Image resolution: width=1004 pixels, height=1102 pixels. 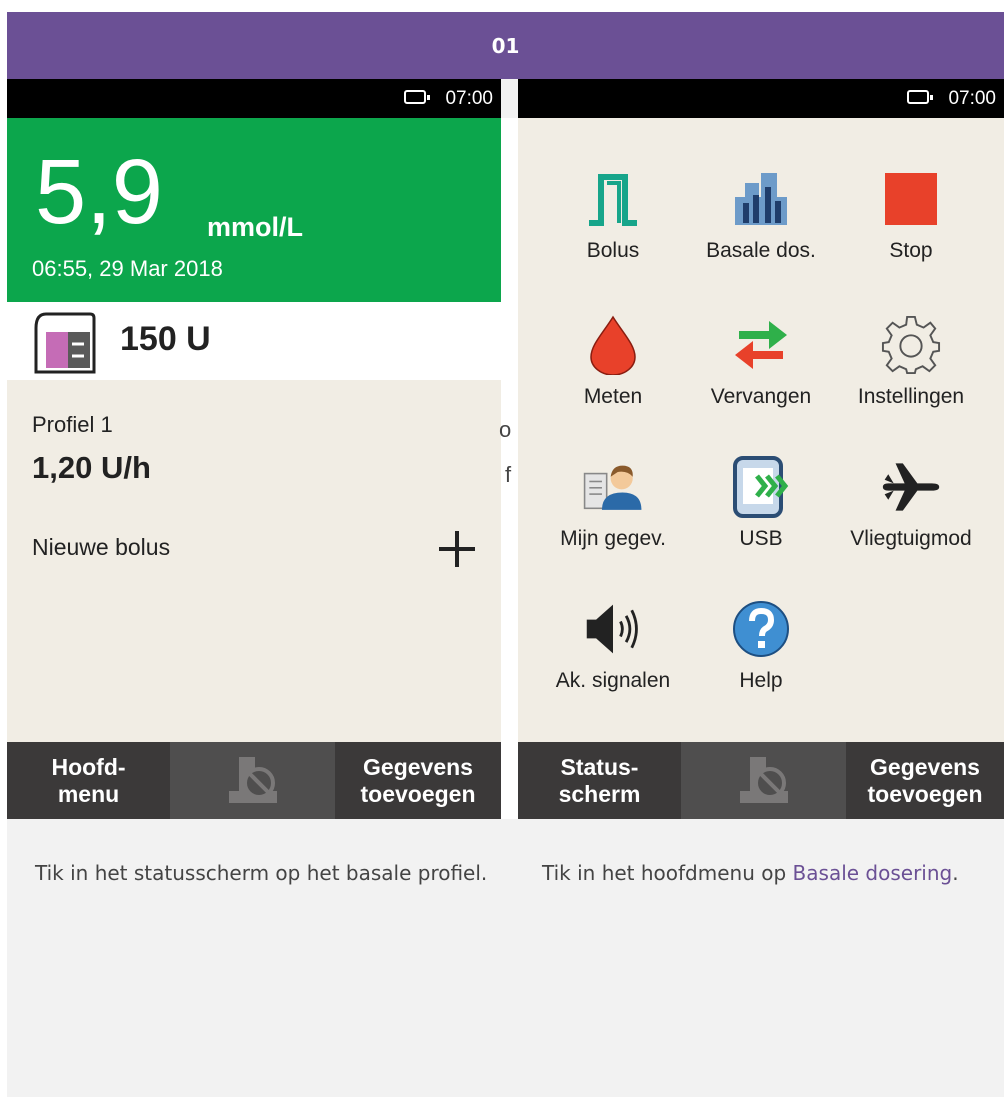 I want to click on menu-item-airplane-mode: Vliegtuigmod, so click(x=911, y=504).